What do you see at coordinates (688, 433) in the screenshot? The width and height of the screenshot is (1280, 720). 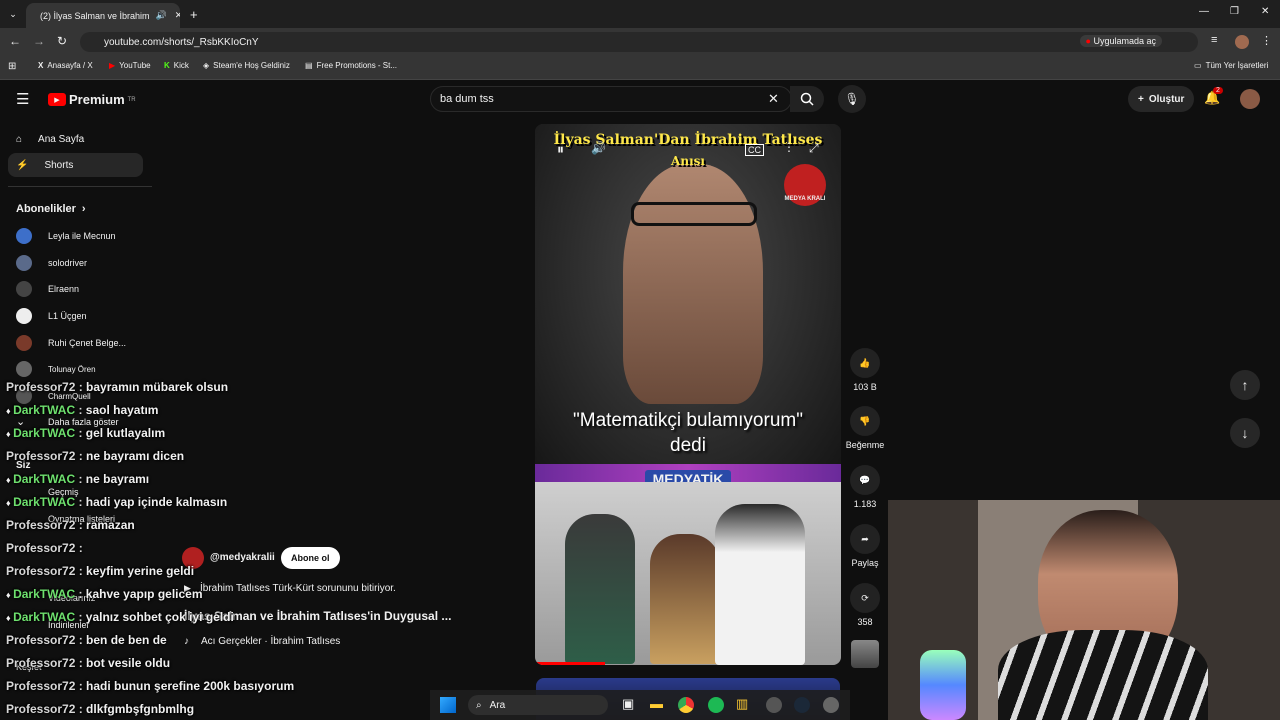 I see `video-quote-caption: "Matematikçi bulamıyorum" dedi` at bounding box center [688, 433].